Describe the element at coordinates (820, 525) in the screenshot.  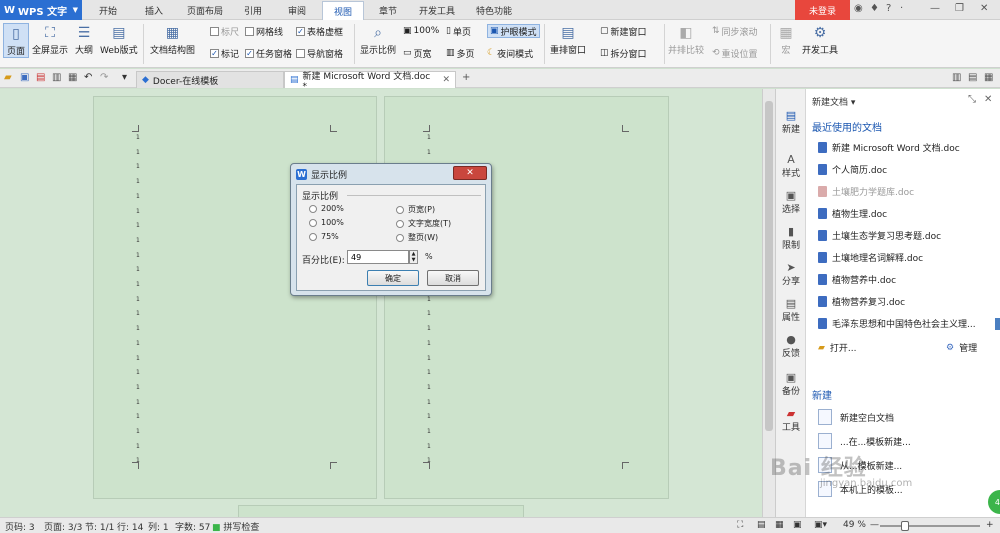
I see `eye-view-icon: ▣▾` at that location.